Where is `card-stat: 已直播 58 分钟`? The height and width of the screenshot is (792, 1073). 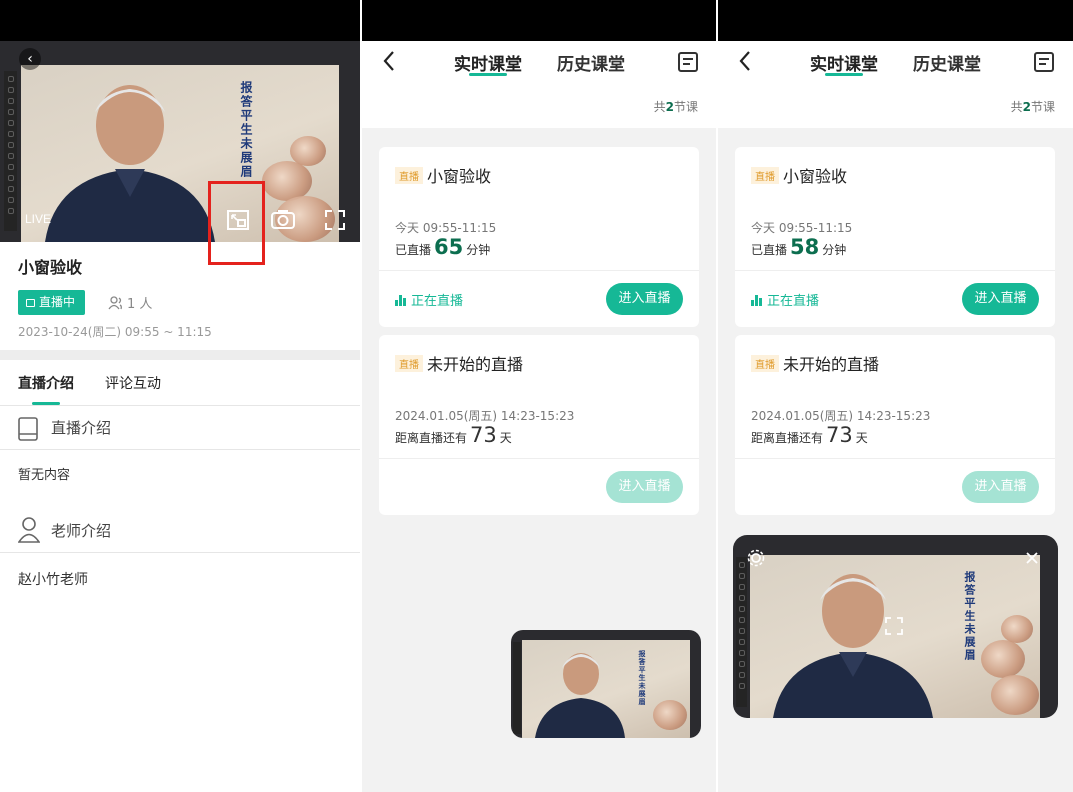 card-stat: 已直播 58 分钟 is located at coordinates (798, 247).